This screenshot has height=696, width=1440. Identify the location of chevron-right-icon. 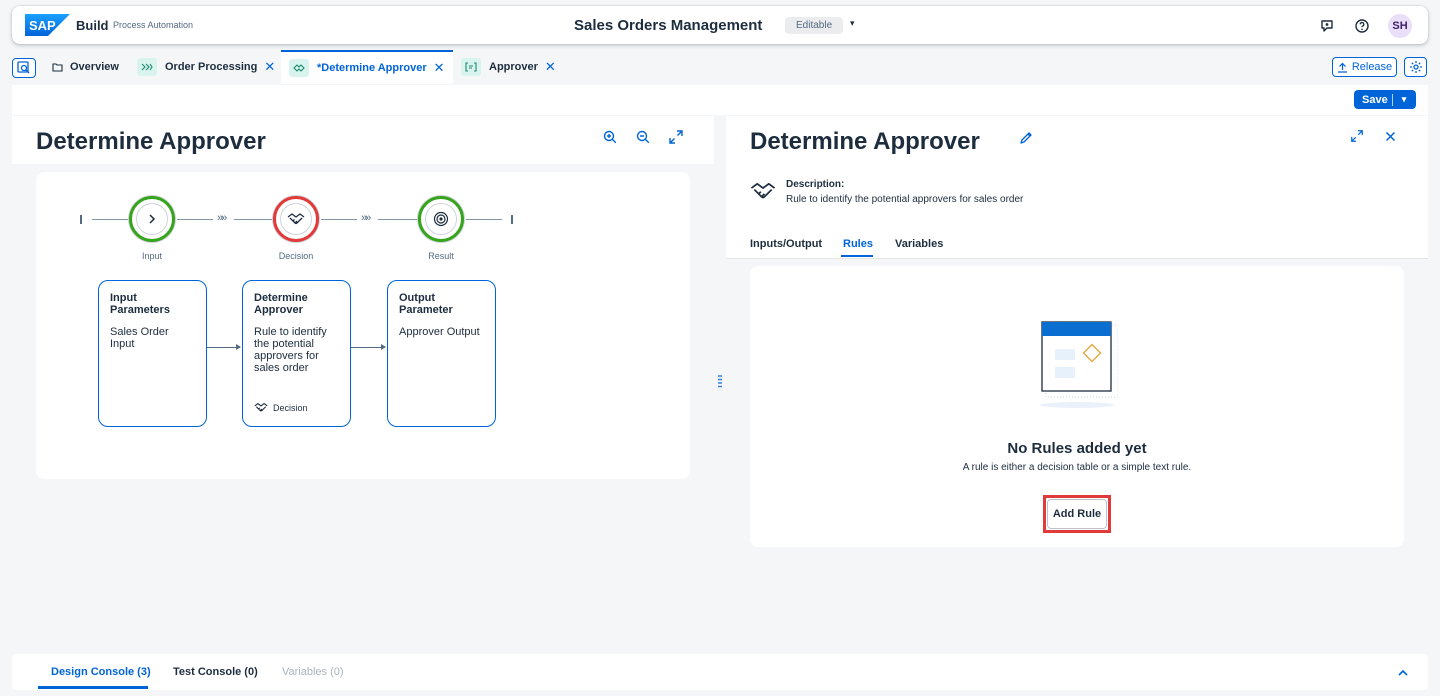
(152, 219).